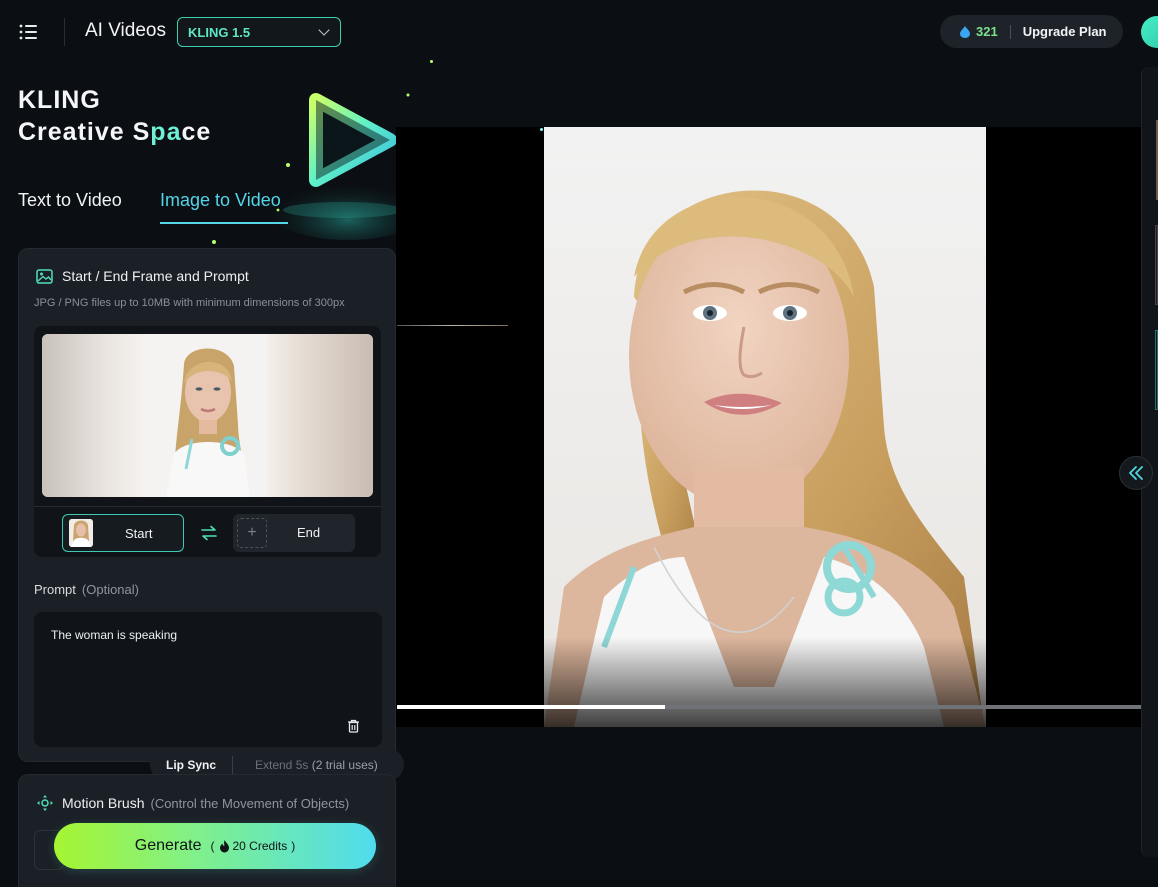 This screenshot has height=887, width=1158. I want to click on hero-title-part: Creative S, so click(84, 132).